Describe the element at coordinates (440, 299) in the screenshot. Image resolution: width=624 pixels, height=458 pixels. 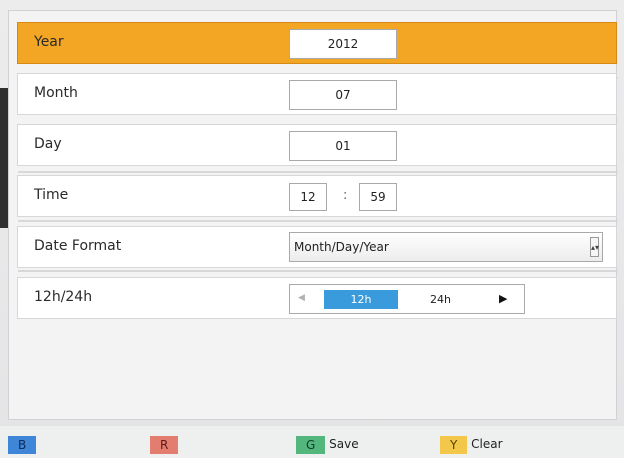
I see `option-24h: 24h` at that location.